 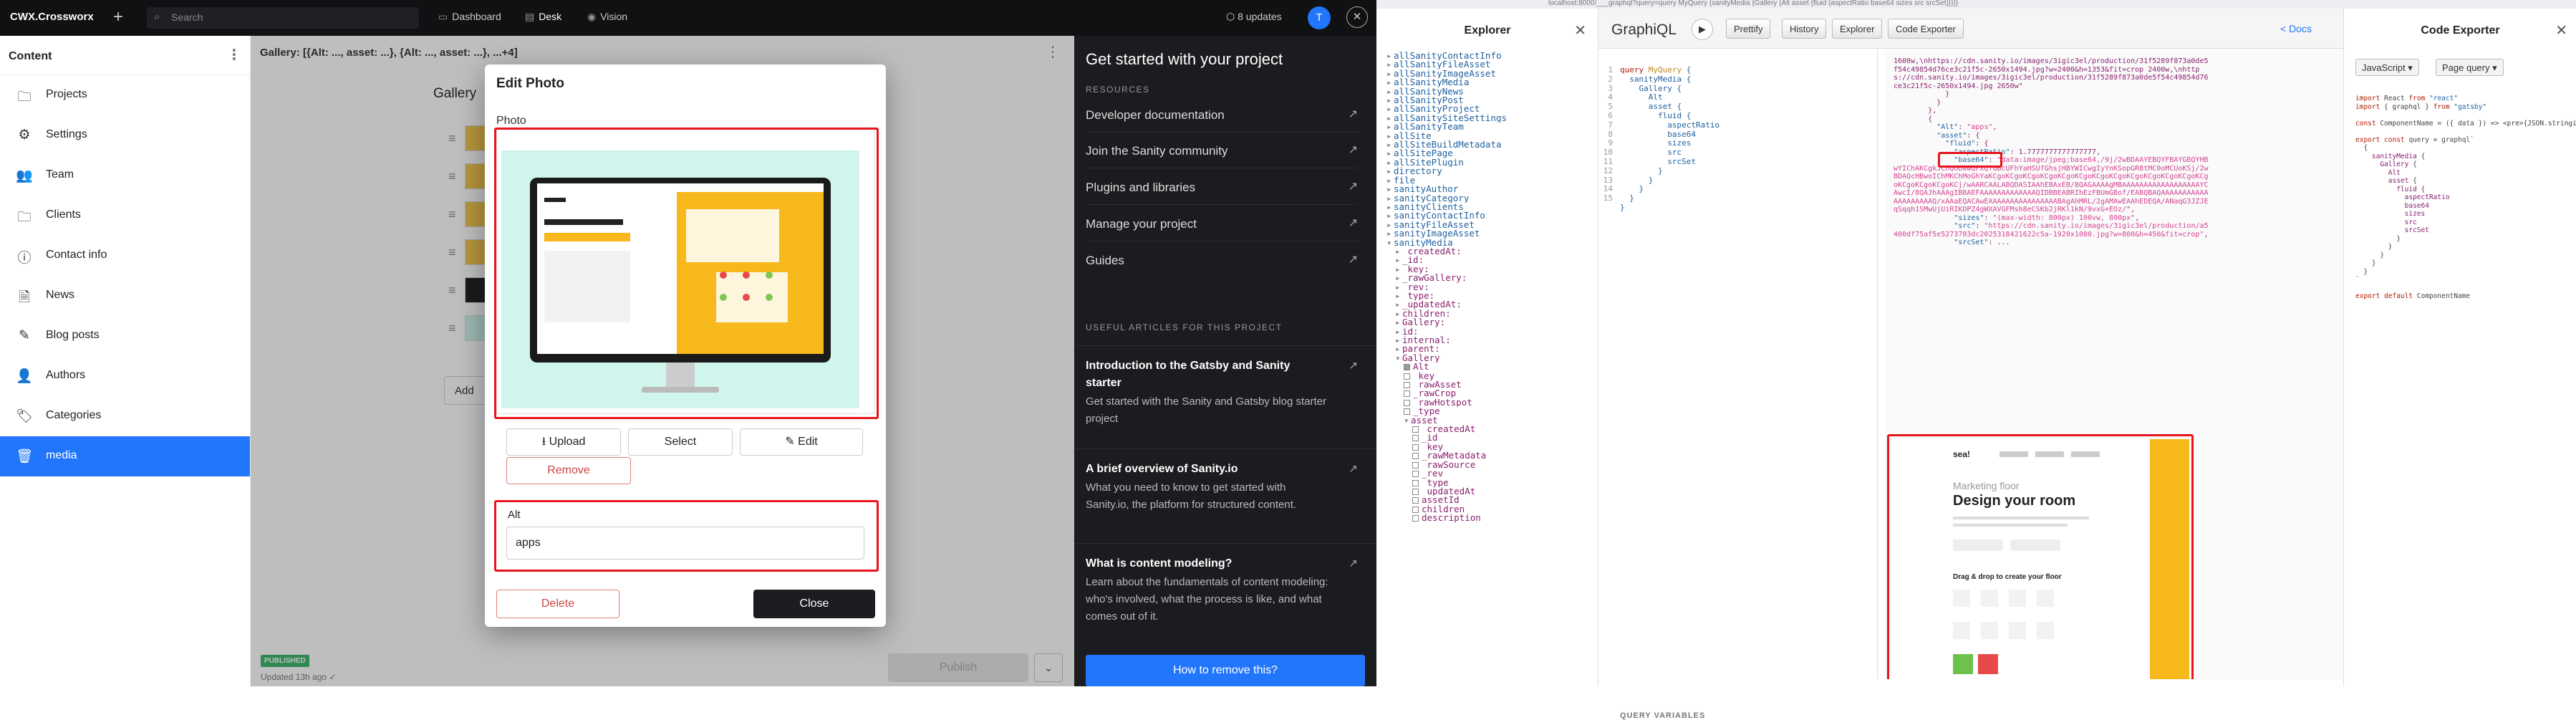 I want to click on history-button: History, so click(x=1804, y=29).